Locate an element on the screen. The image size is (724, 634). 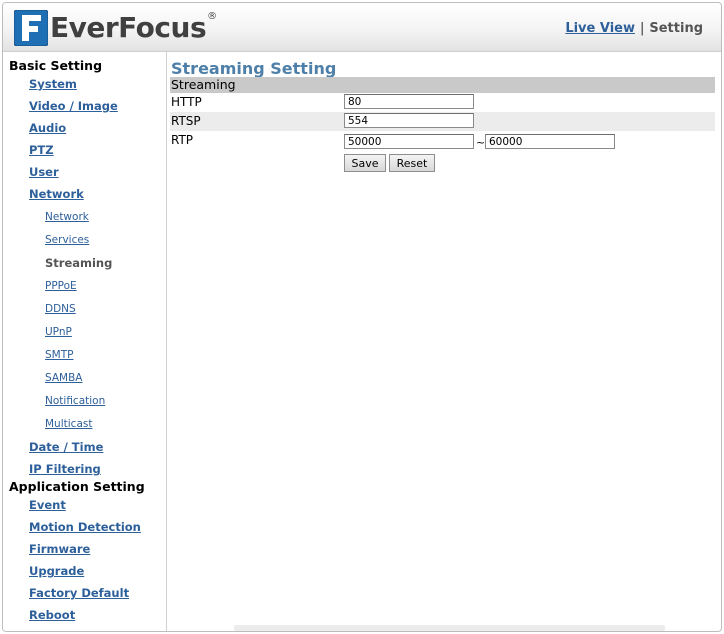
save-button: Save is located at coordinates (365, 163).